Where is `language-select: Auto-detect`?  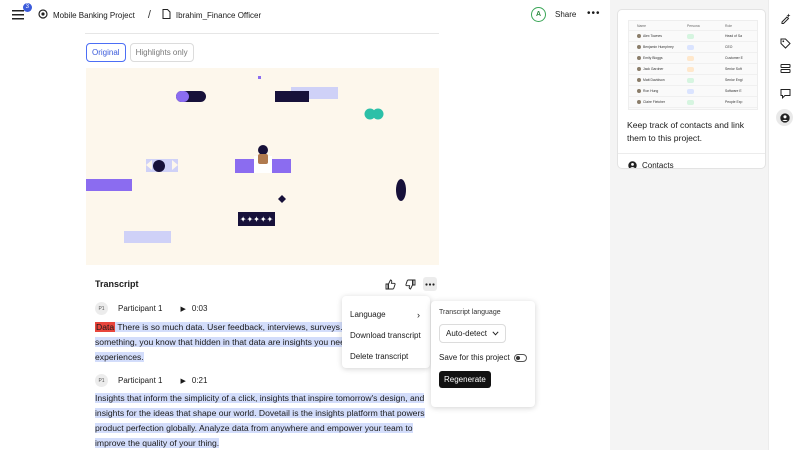 language-select: Auto-detect is located at coordinates (472, 333).